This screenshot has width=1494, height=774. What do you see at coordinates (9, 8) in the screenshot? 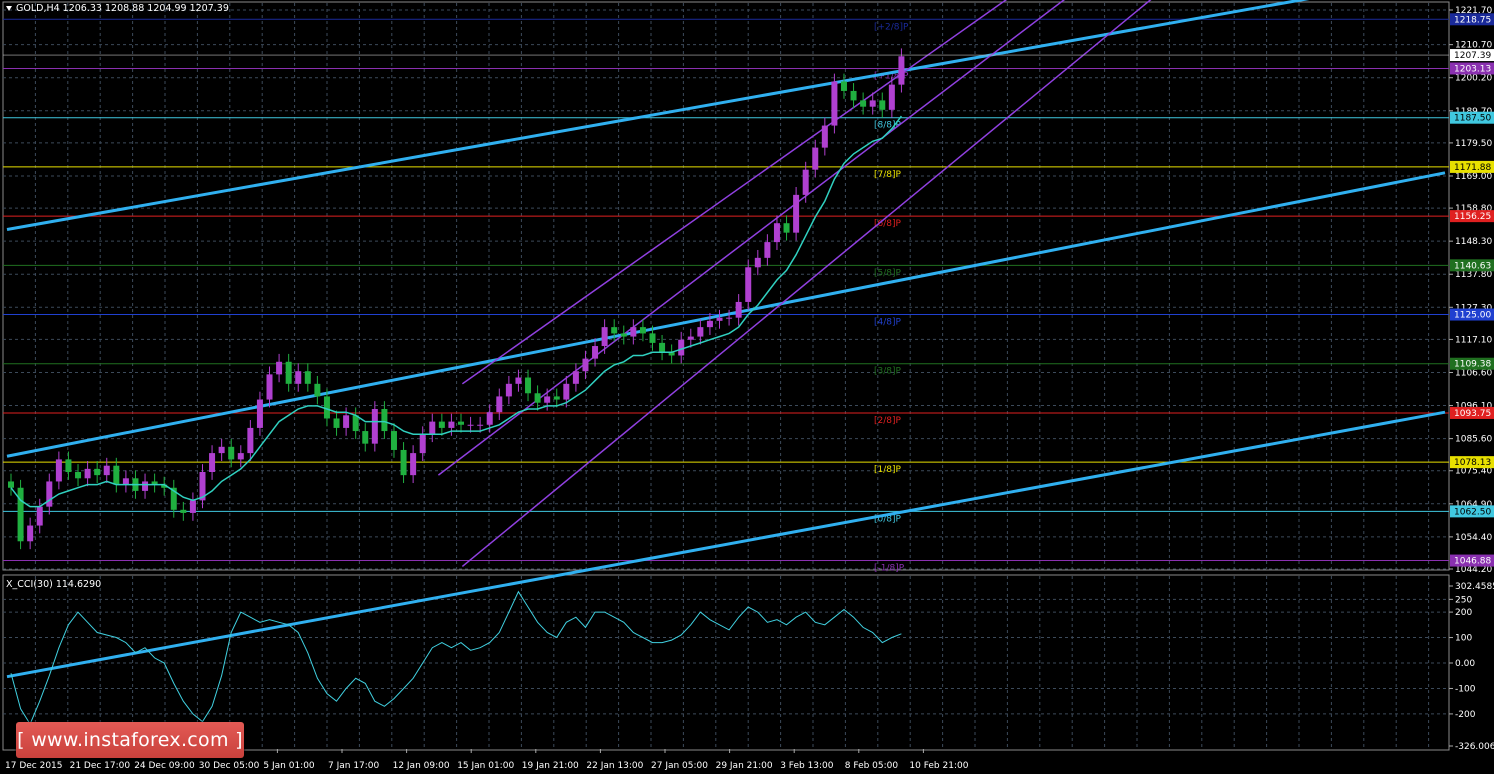
I see `dropdown-icon` at bounding box center [9, 8].